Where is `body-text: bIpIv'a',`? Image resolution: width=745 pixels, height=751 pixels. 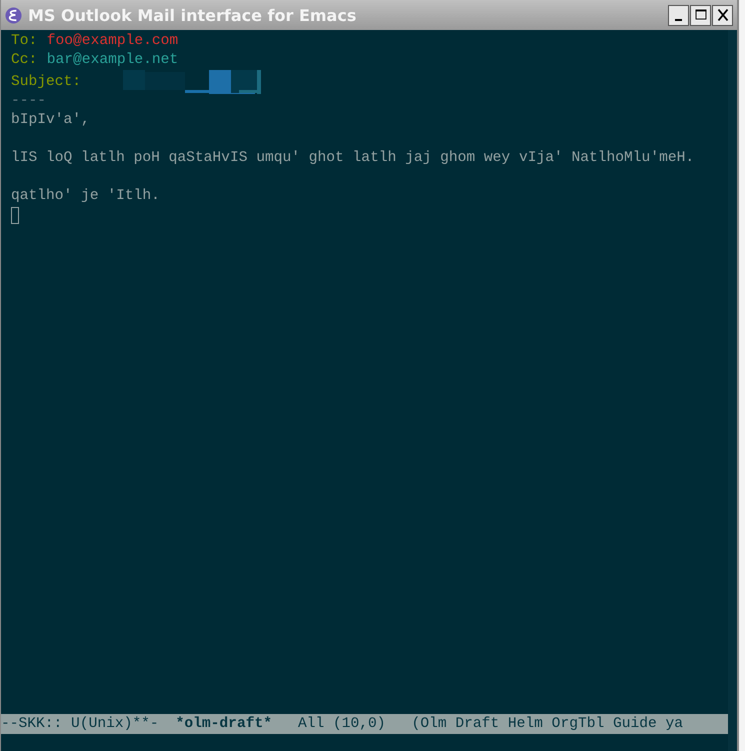
body-text: bIpIv'a', is located at coordinates (51, 120).